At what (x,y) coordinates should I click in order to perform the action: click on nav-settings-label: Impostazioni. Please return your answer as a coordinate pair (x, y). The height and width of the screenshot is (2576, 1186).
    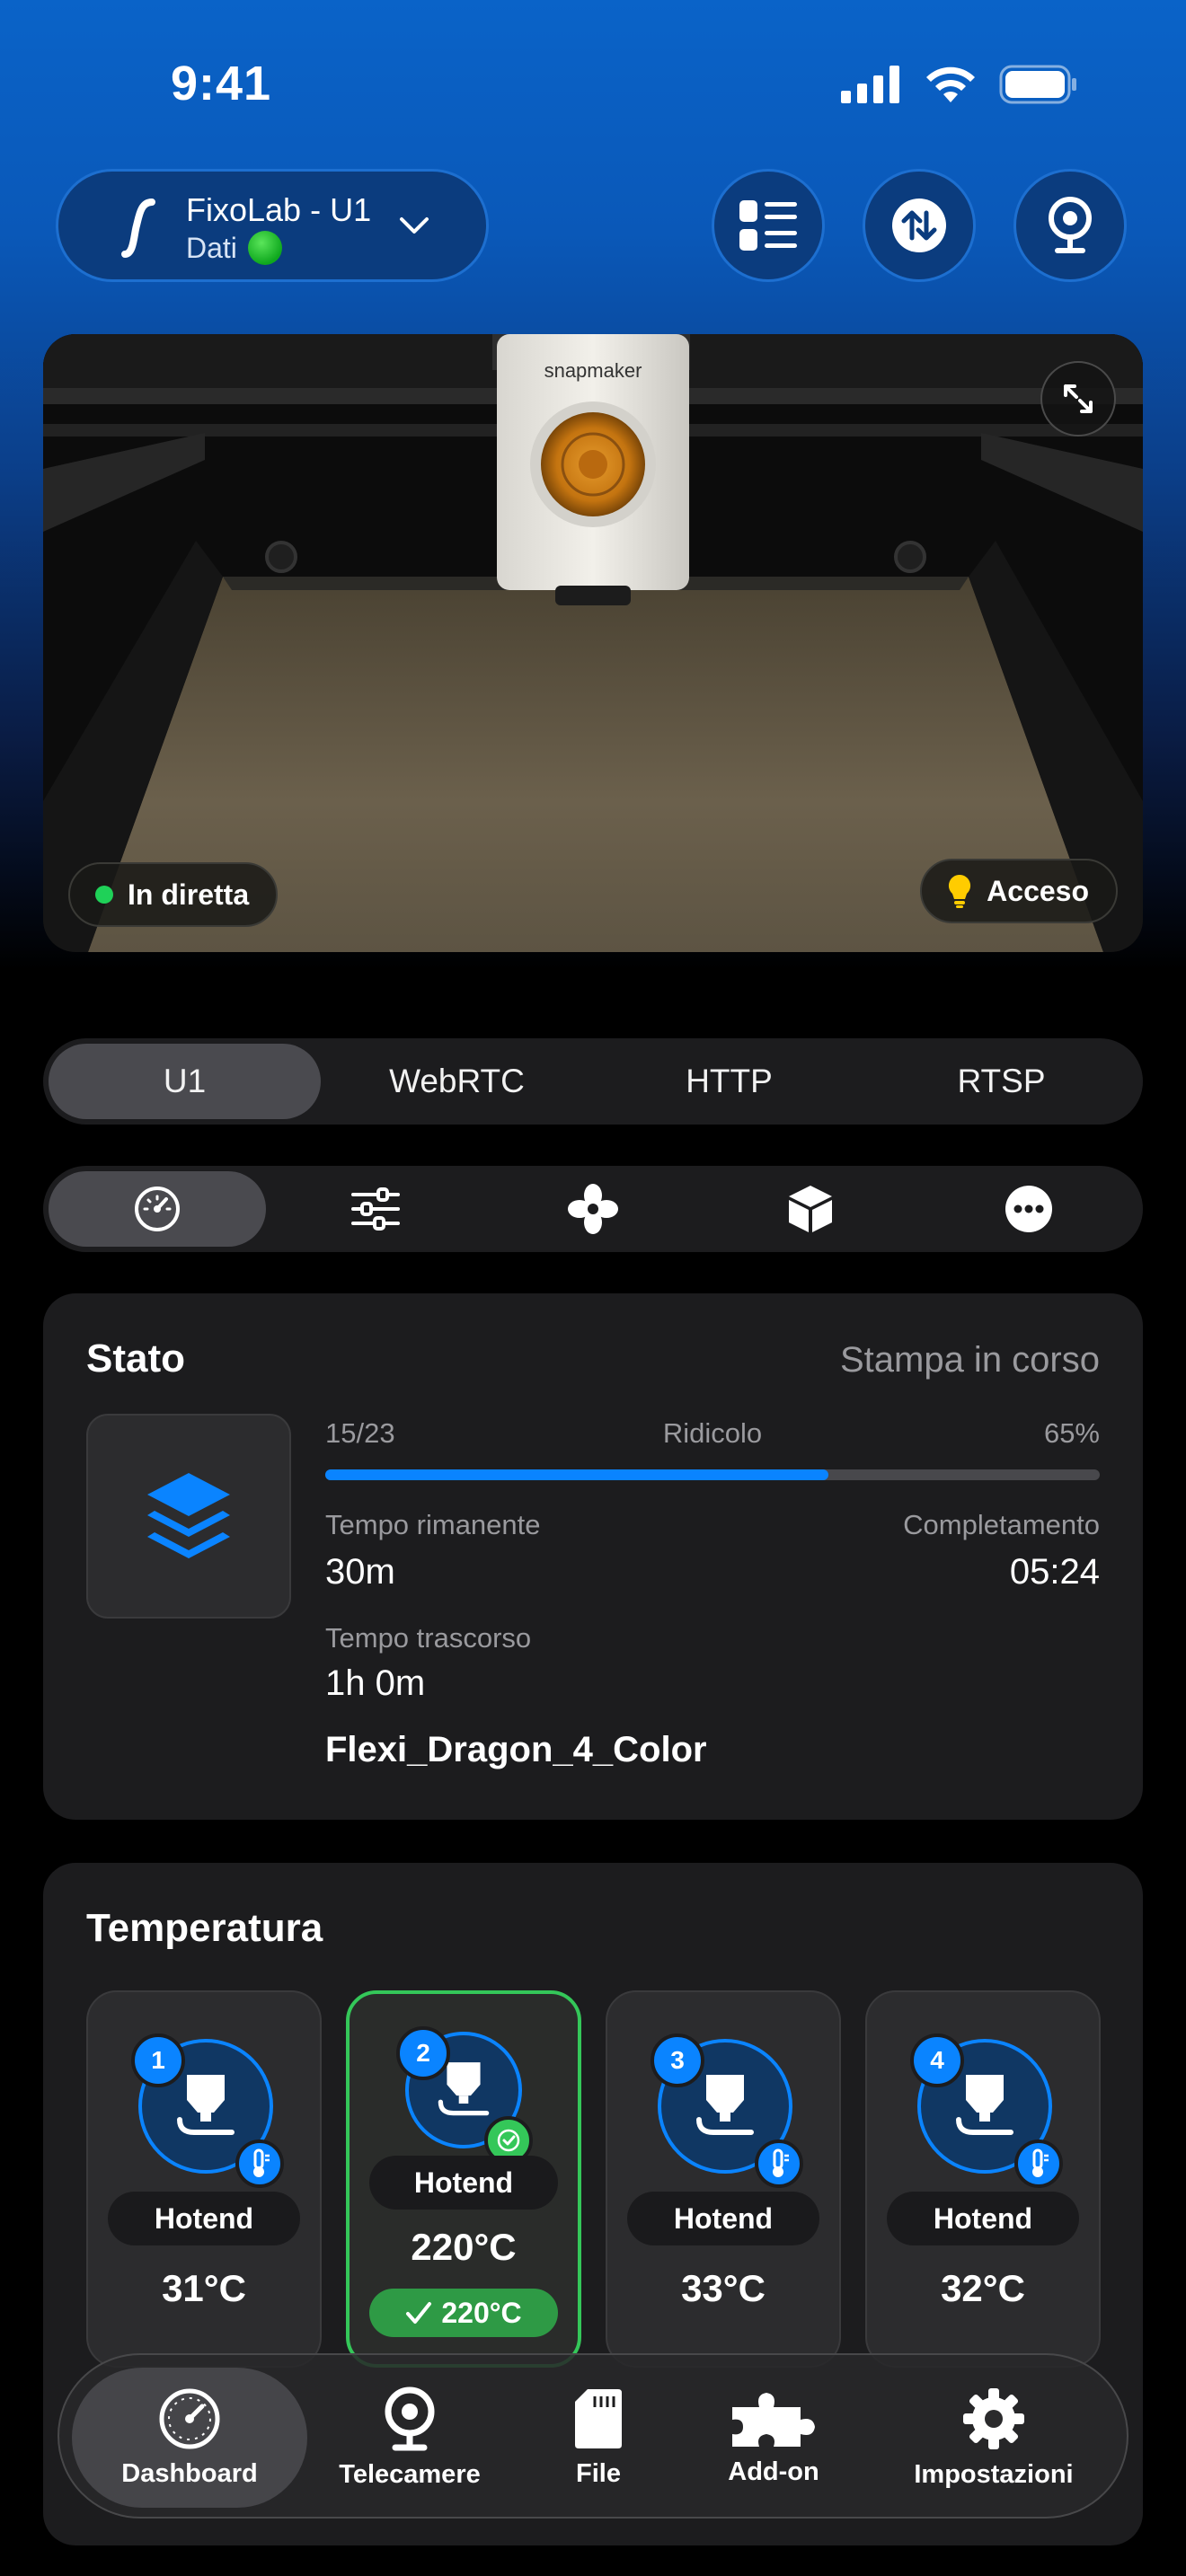
    Looking at the image, I should click on (994, 2474).